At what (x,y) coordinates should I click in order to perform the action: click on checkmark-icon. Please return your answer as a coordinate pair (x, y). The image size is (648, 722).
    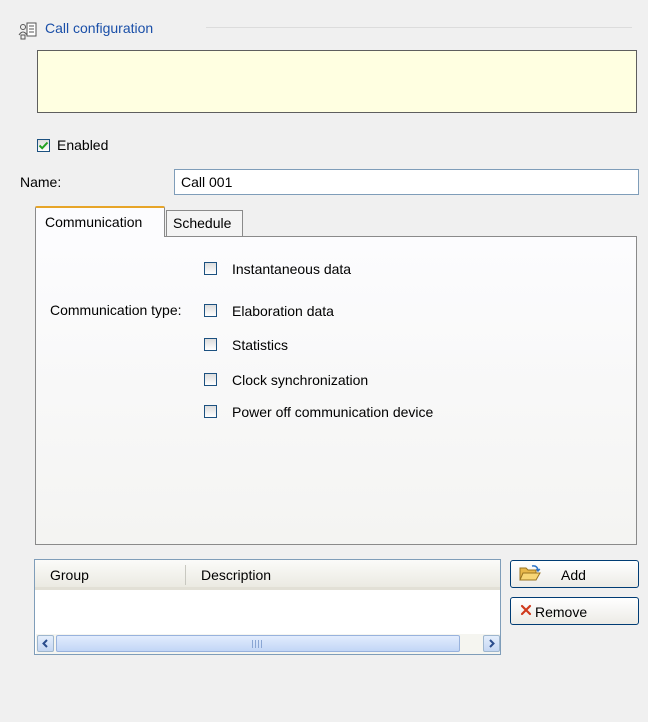
    Looking at the image, I should click on (43, 145).